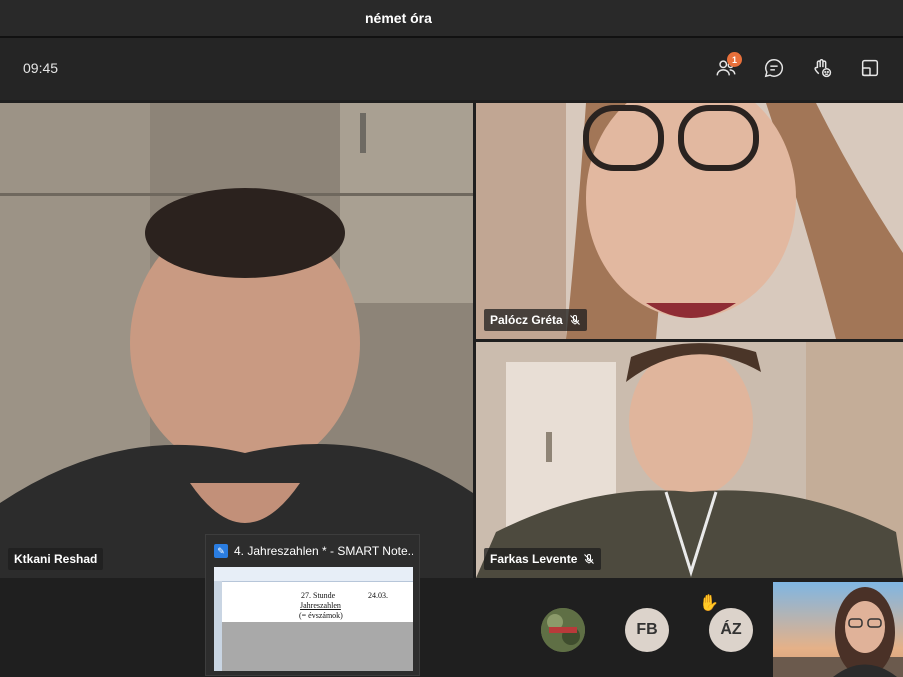 The width and height of the screenshot is (903, 677). Describe the element at coordinates (378, 595) in the screenshot. I see `slide-date: 24.03.` at that location.